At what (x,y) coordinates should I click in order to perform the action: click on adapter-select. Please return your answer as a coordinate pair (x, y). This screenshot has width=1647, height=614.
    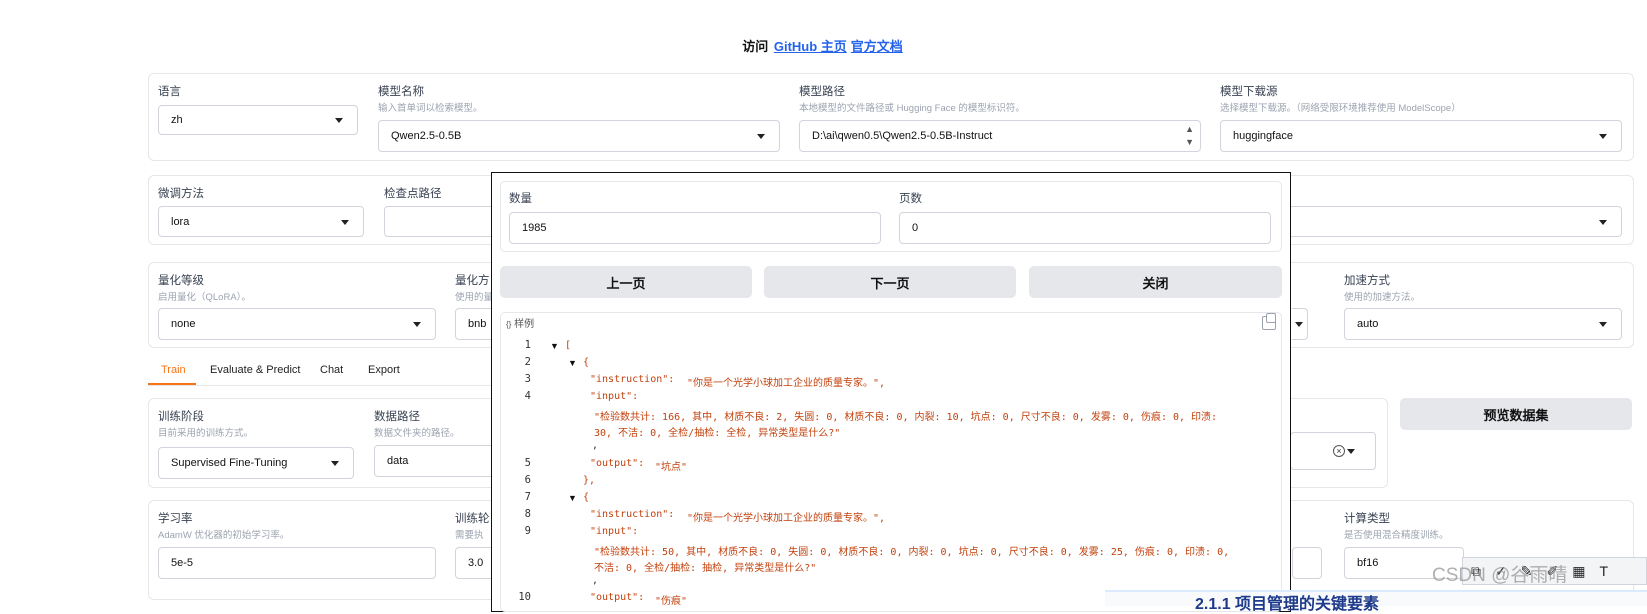
    Looking at the image, I should click on (1451, 221).